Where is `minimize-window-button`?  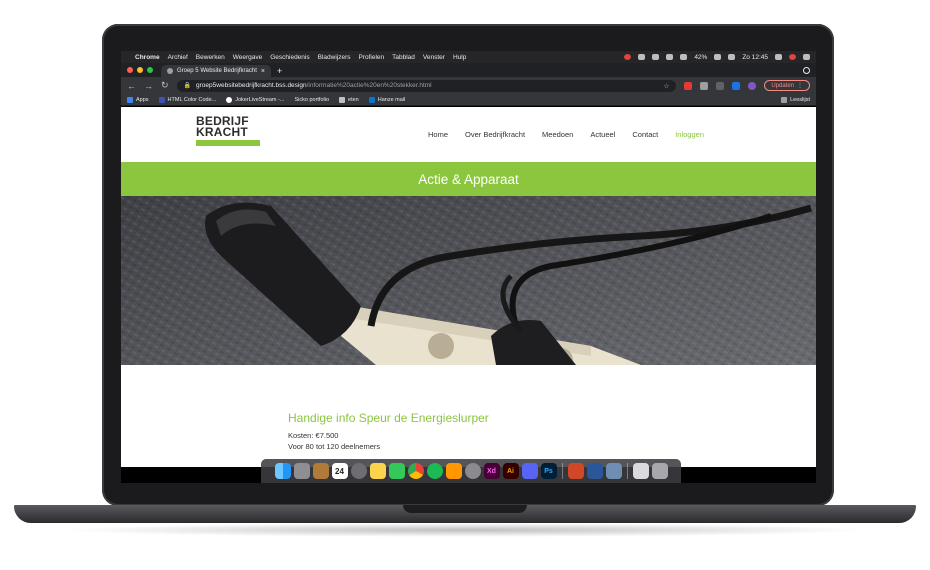
minimize-window-button is located at coordinates (140, 70).